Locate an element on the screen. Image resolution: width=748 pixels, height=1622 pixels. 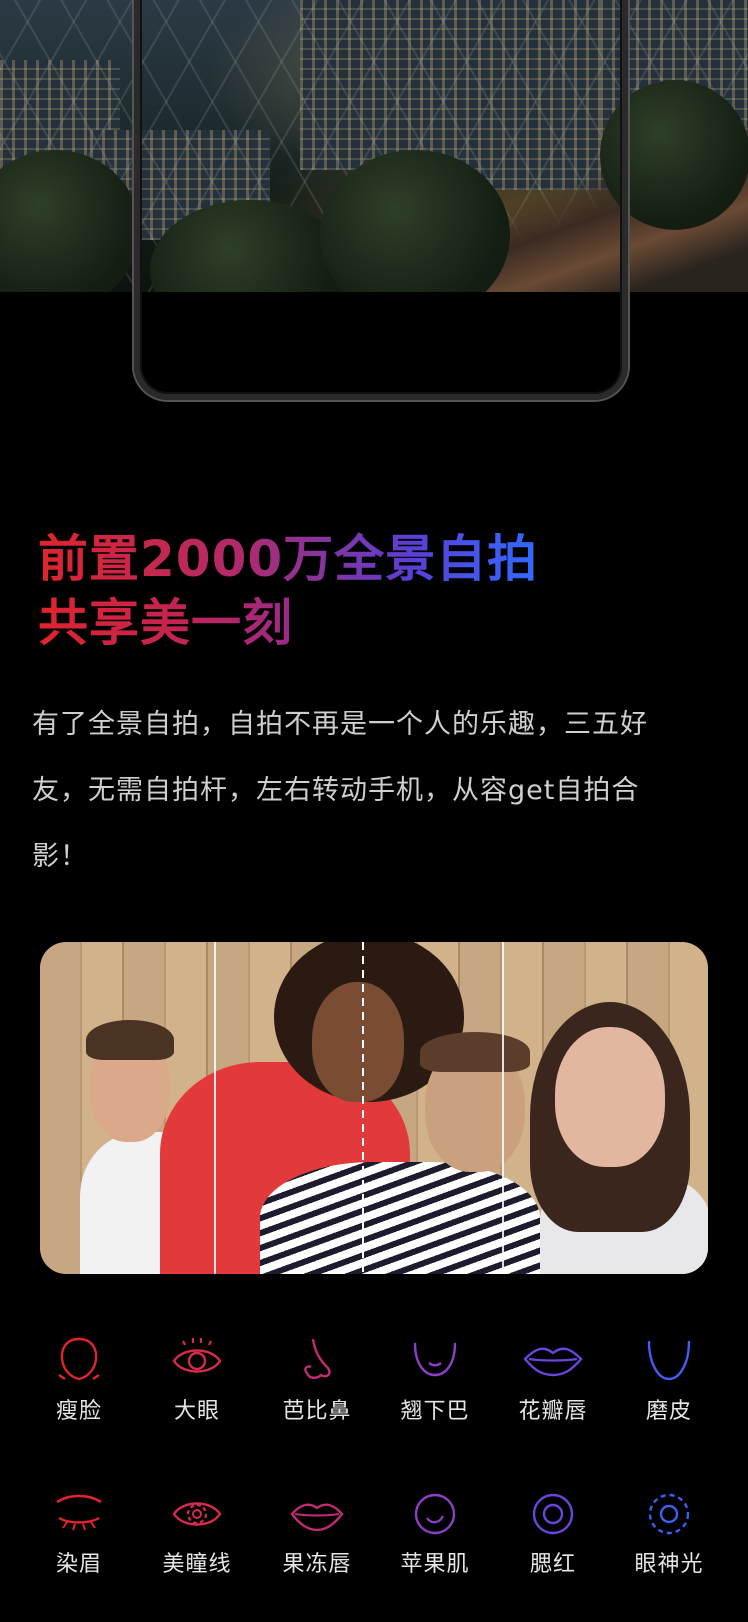
headline-line-2: 共享美一刻 is located at coordinates (165, 623).